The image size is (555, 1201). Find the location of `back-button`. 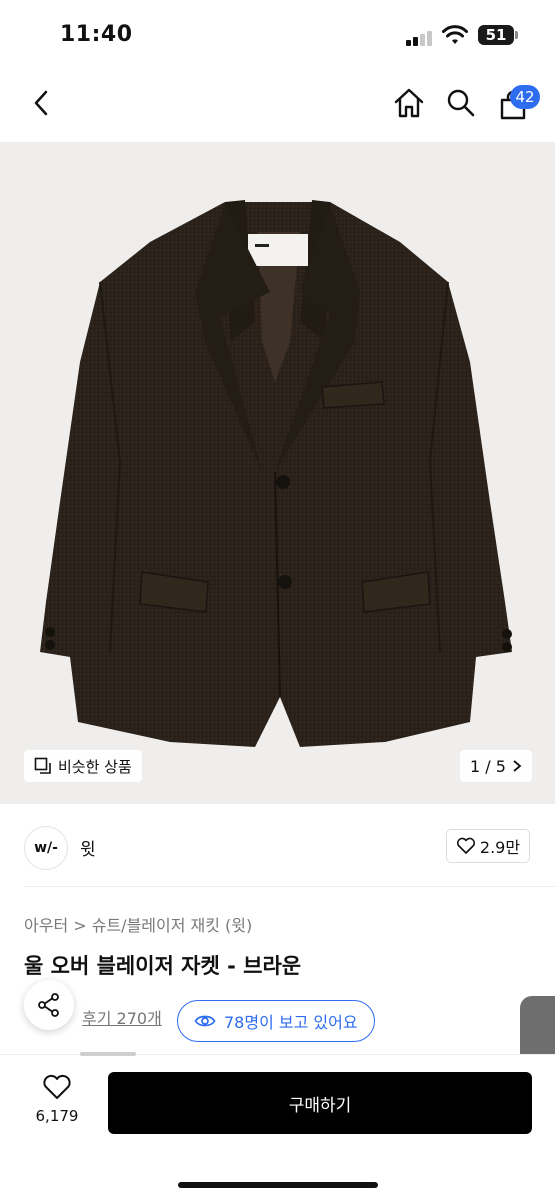

back-button is located at coordinates (41, 103).